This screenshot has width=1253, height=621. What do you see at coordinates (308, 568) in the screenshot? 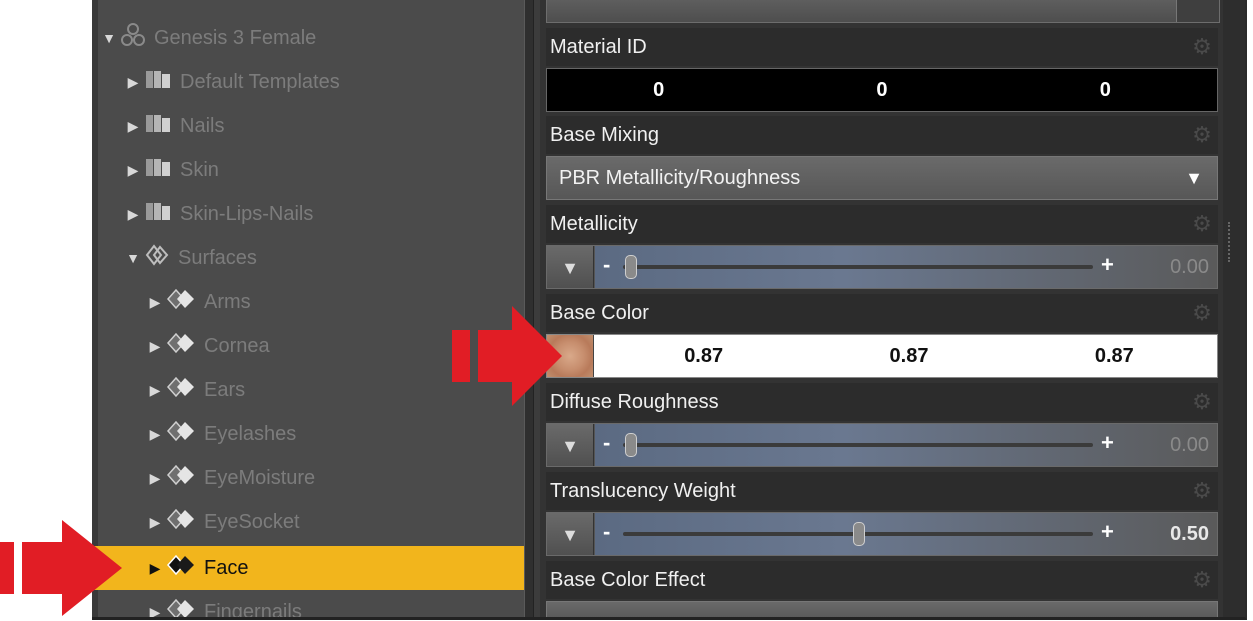
I see `tree-node-face: ▶ Face` at bounding box center [308, 568].